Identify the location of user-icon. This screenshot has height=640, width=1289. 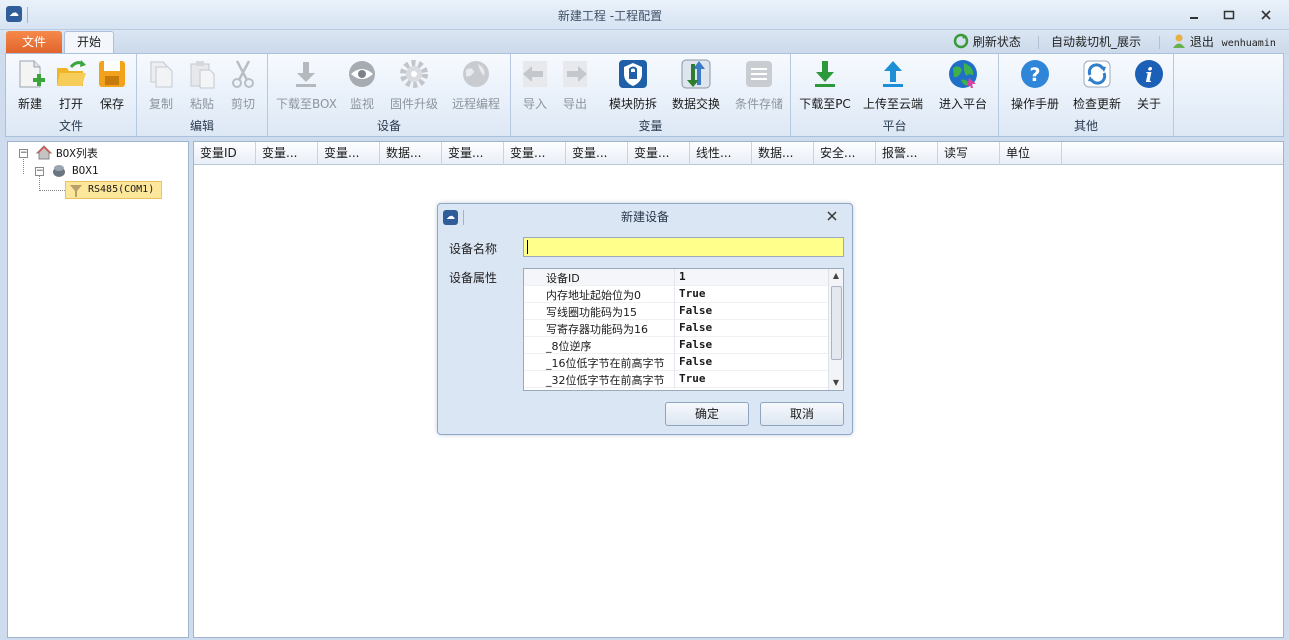
(1179, 41).